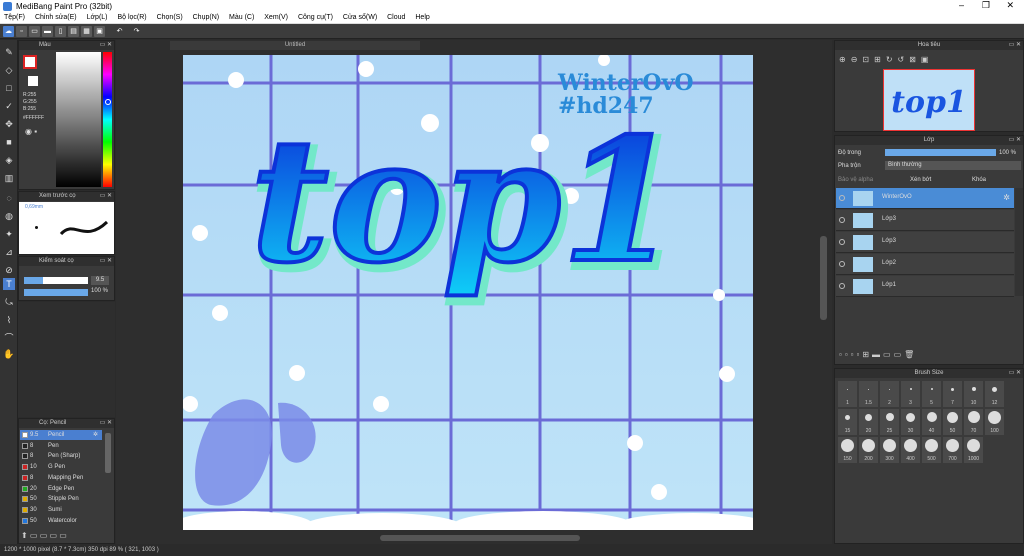  I want to click on brush-size-cell: 10, so click(973, 394).